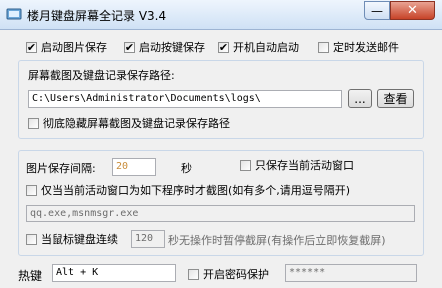 This screenshot has height=288, width=442. What do you see at coordinates (136, 123) in the screenshot?
I see `hide-path-label: 彻底隐藏屏幕截图及键盘记录保存路径` at bounding box center [136, 123].